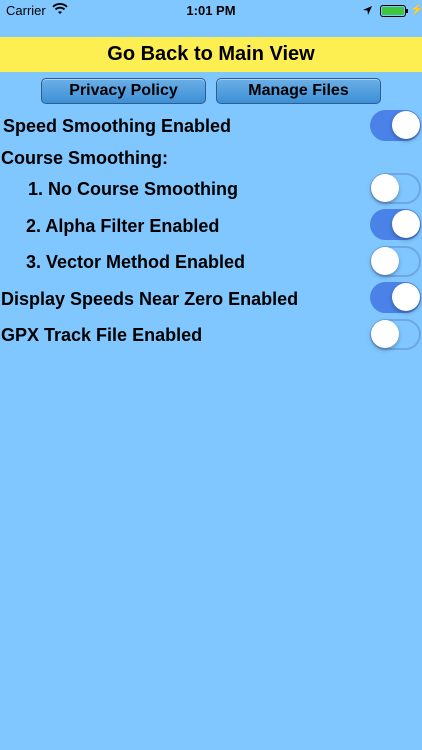 This screenshot has width=422, height=750. I want to click on charging-bolt-icon: ⚡, so click(416, 10).